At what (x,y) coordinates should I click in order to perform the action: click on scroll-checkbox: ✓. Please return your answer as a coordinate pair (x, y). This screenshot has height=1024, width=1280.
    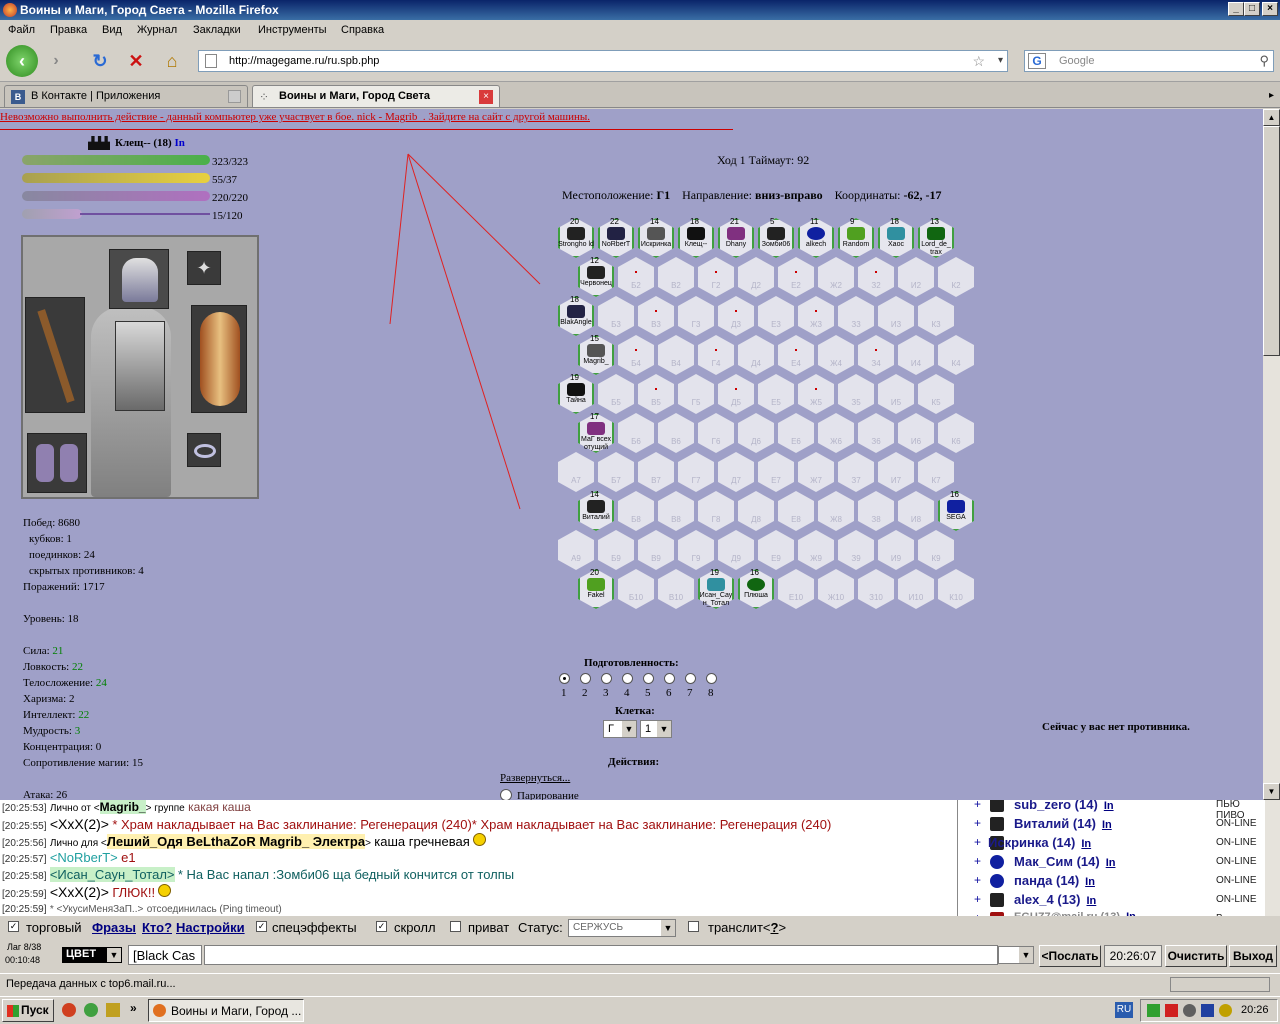
    Looking at the image, I should click on (381, 926).